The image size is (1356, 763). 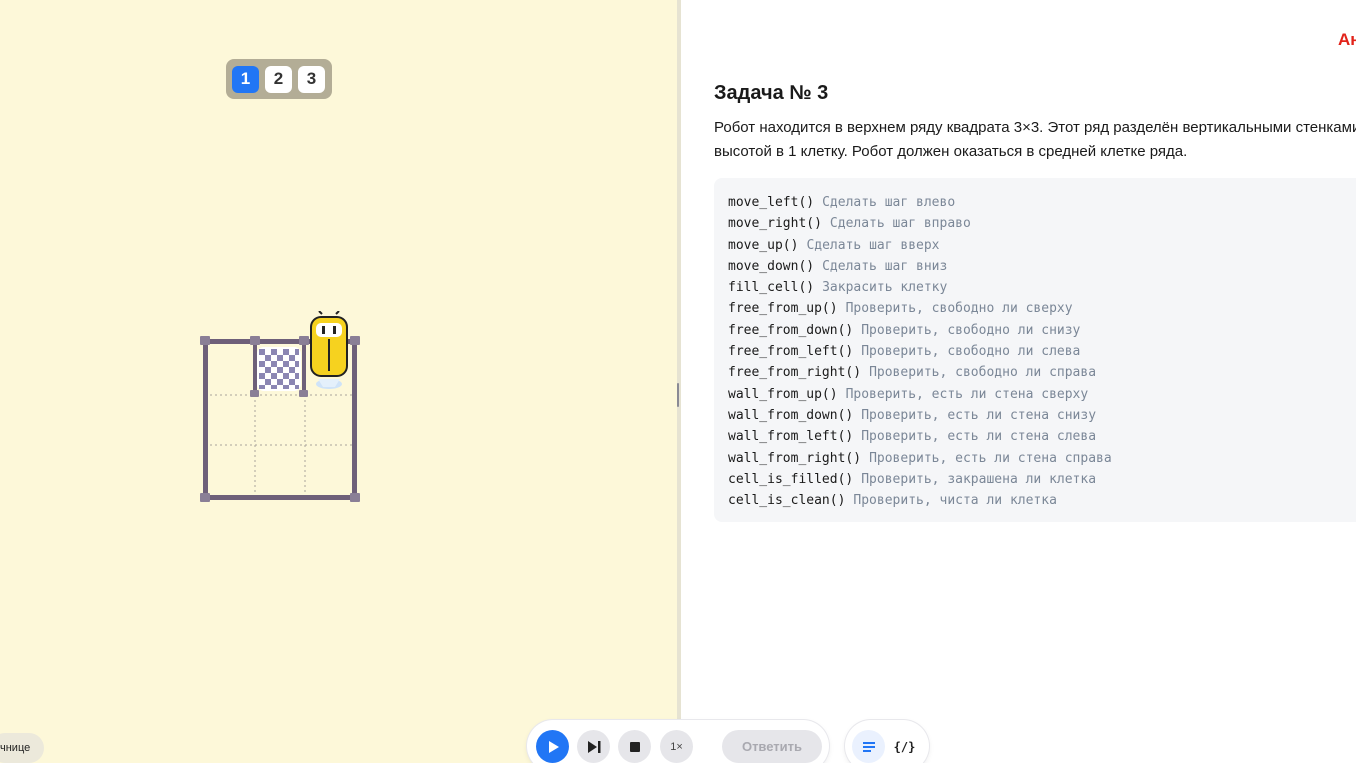 What do you see at coordinates (280, 406) in the screenshot?
I see `robot-grid` at bounding box center [280, 406].